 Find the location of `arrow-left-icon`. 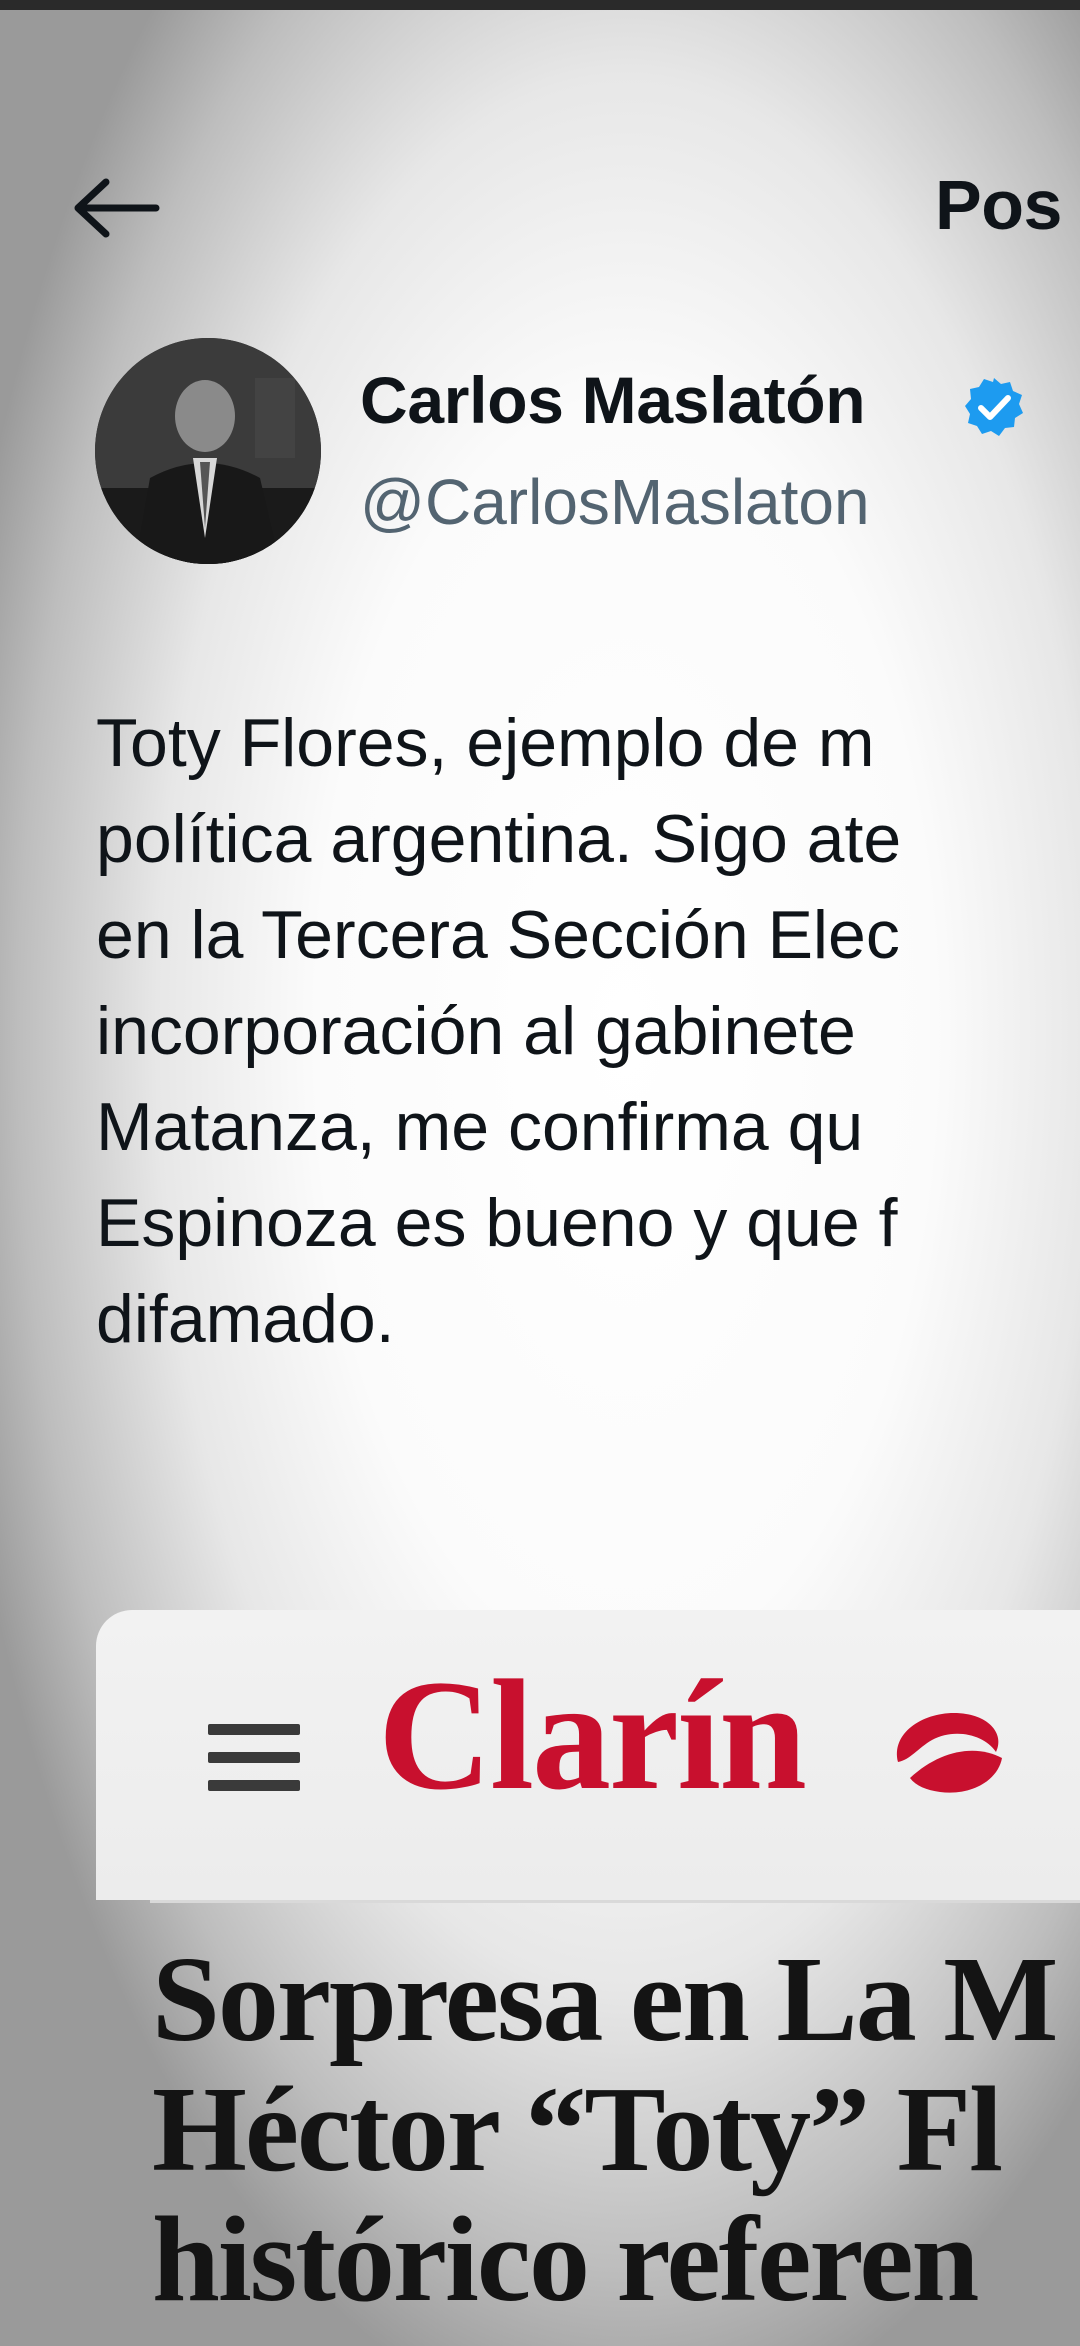

arrow-left-icon is located at coordinates (117, 208).